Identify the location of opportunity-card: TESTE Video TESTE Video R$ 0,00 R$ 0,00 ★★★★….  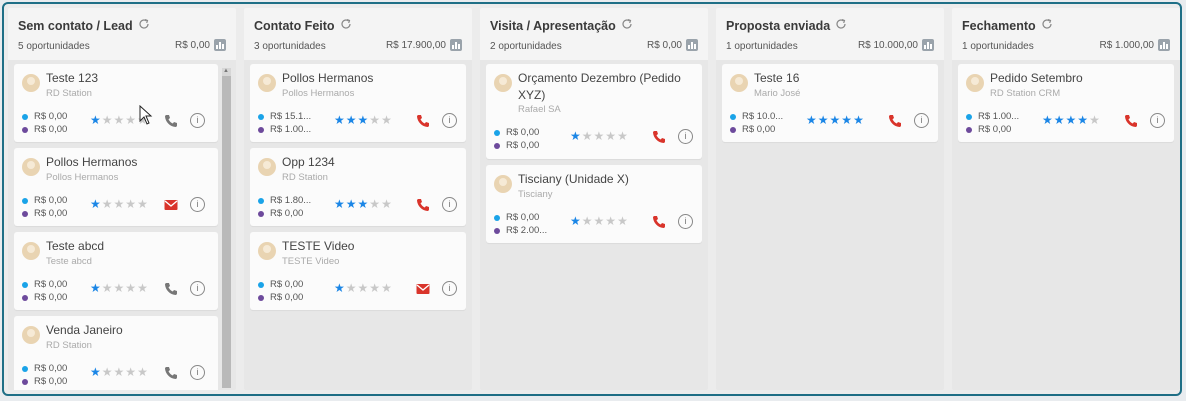
(358, 271).